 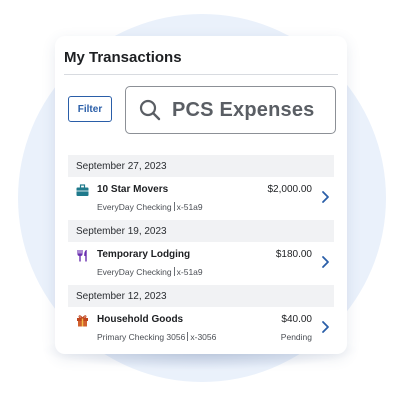 What do you see at coordinates (296, 337) in the screenshot?
I see `transaction-status: Pending` at bounding box center [296, 337].